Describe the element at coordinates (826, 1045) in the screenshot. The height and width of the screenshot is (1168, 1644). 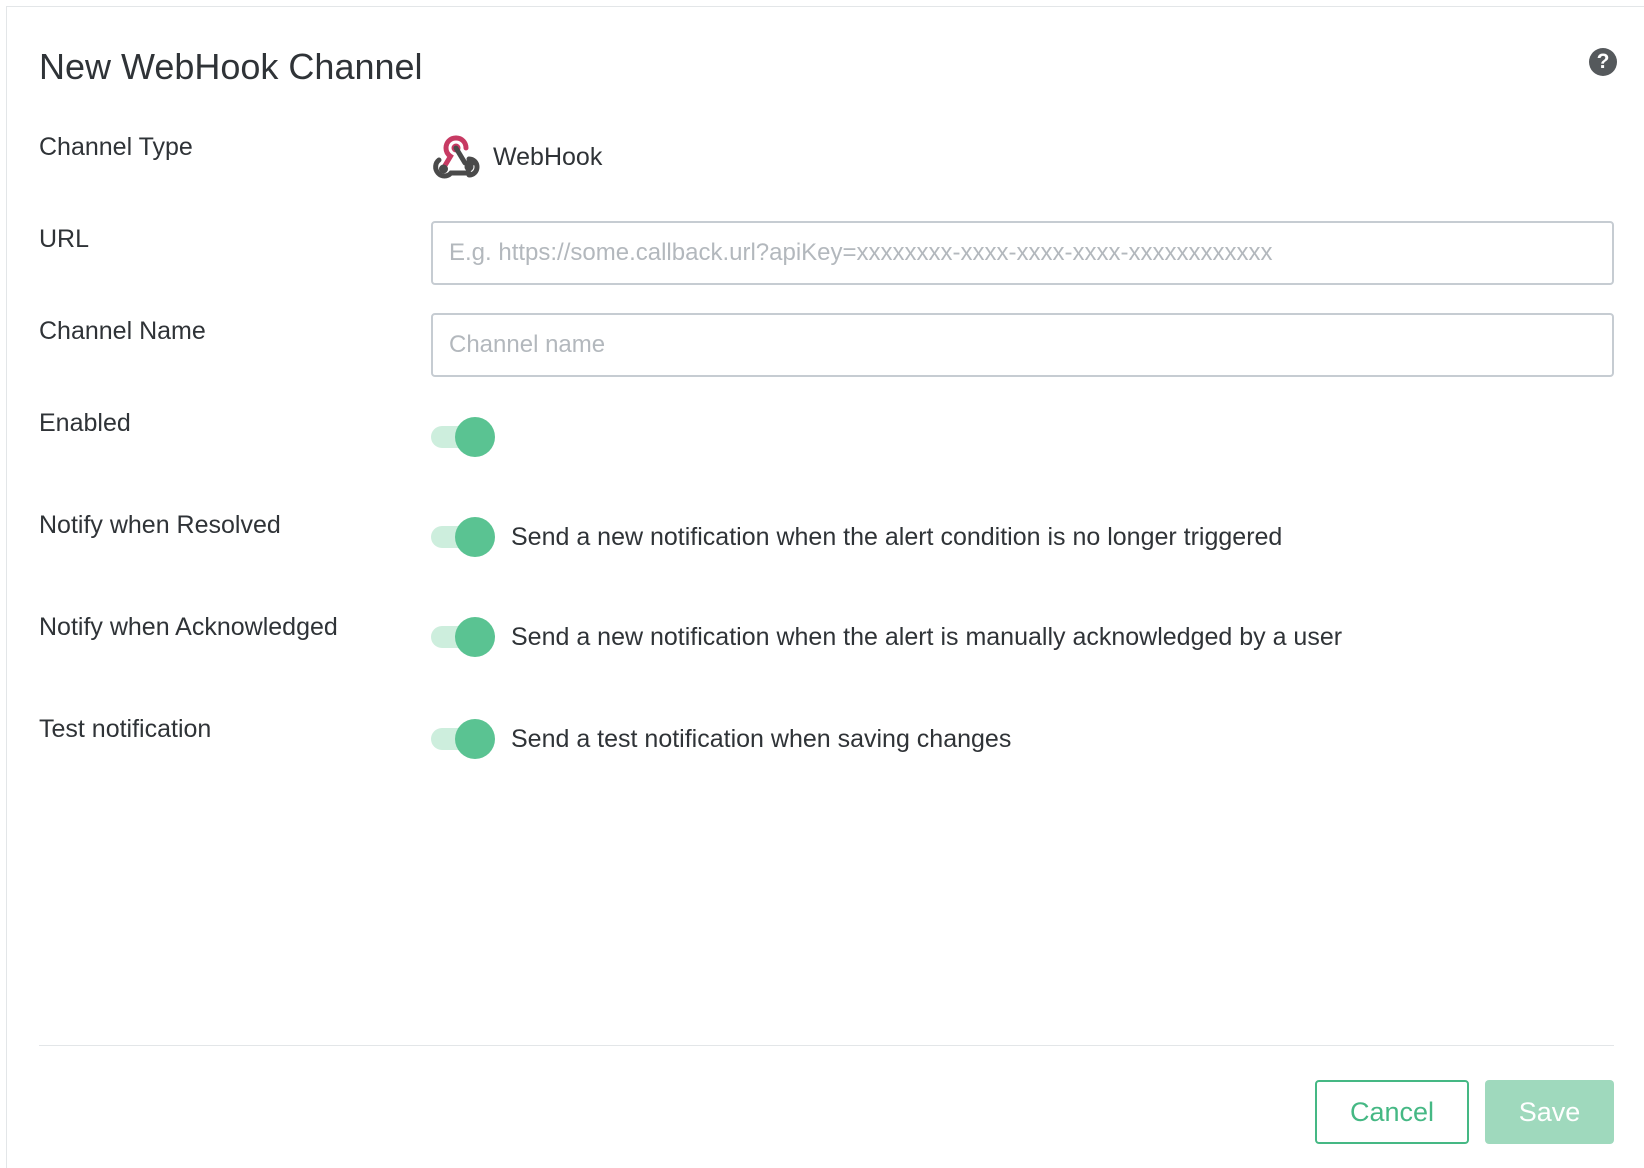
I see `footer-divider` at that location.